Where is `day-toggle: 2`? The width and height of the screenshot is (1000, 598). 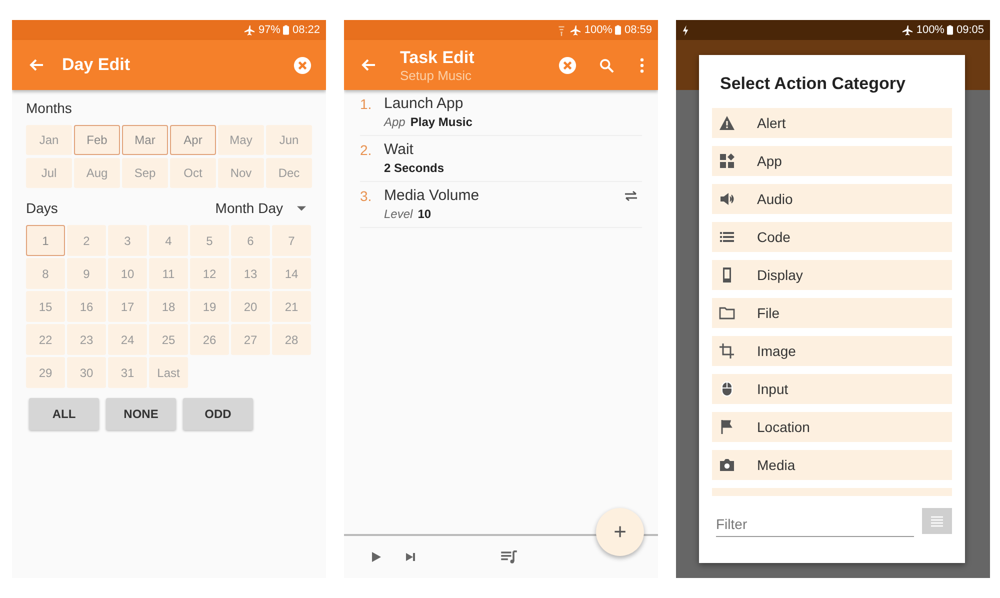
day-toggle: 2 is located at coordinates (86, 240).